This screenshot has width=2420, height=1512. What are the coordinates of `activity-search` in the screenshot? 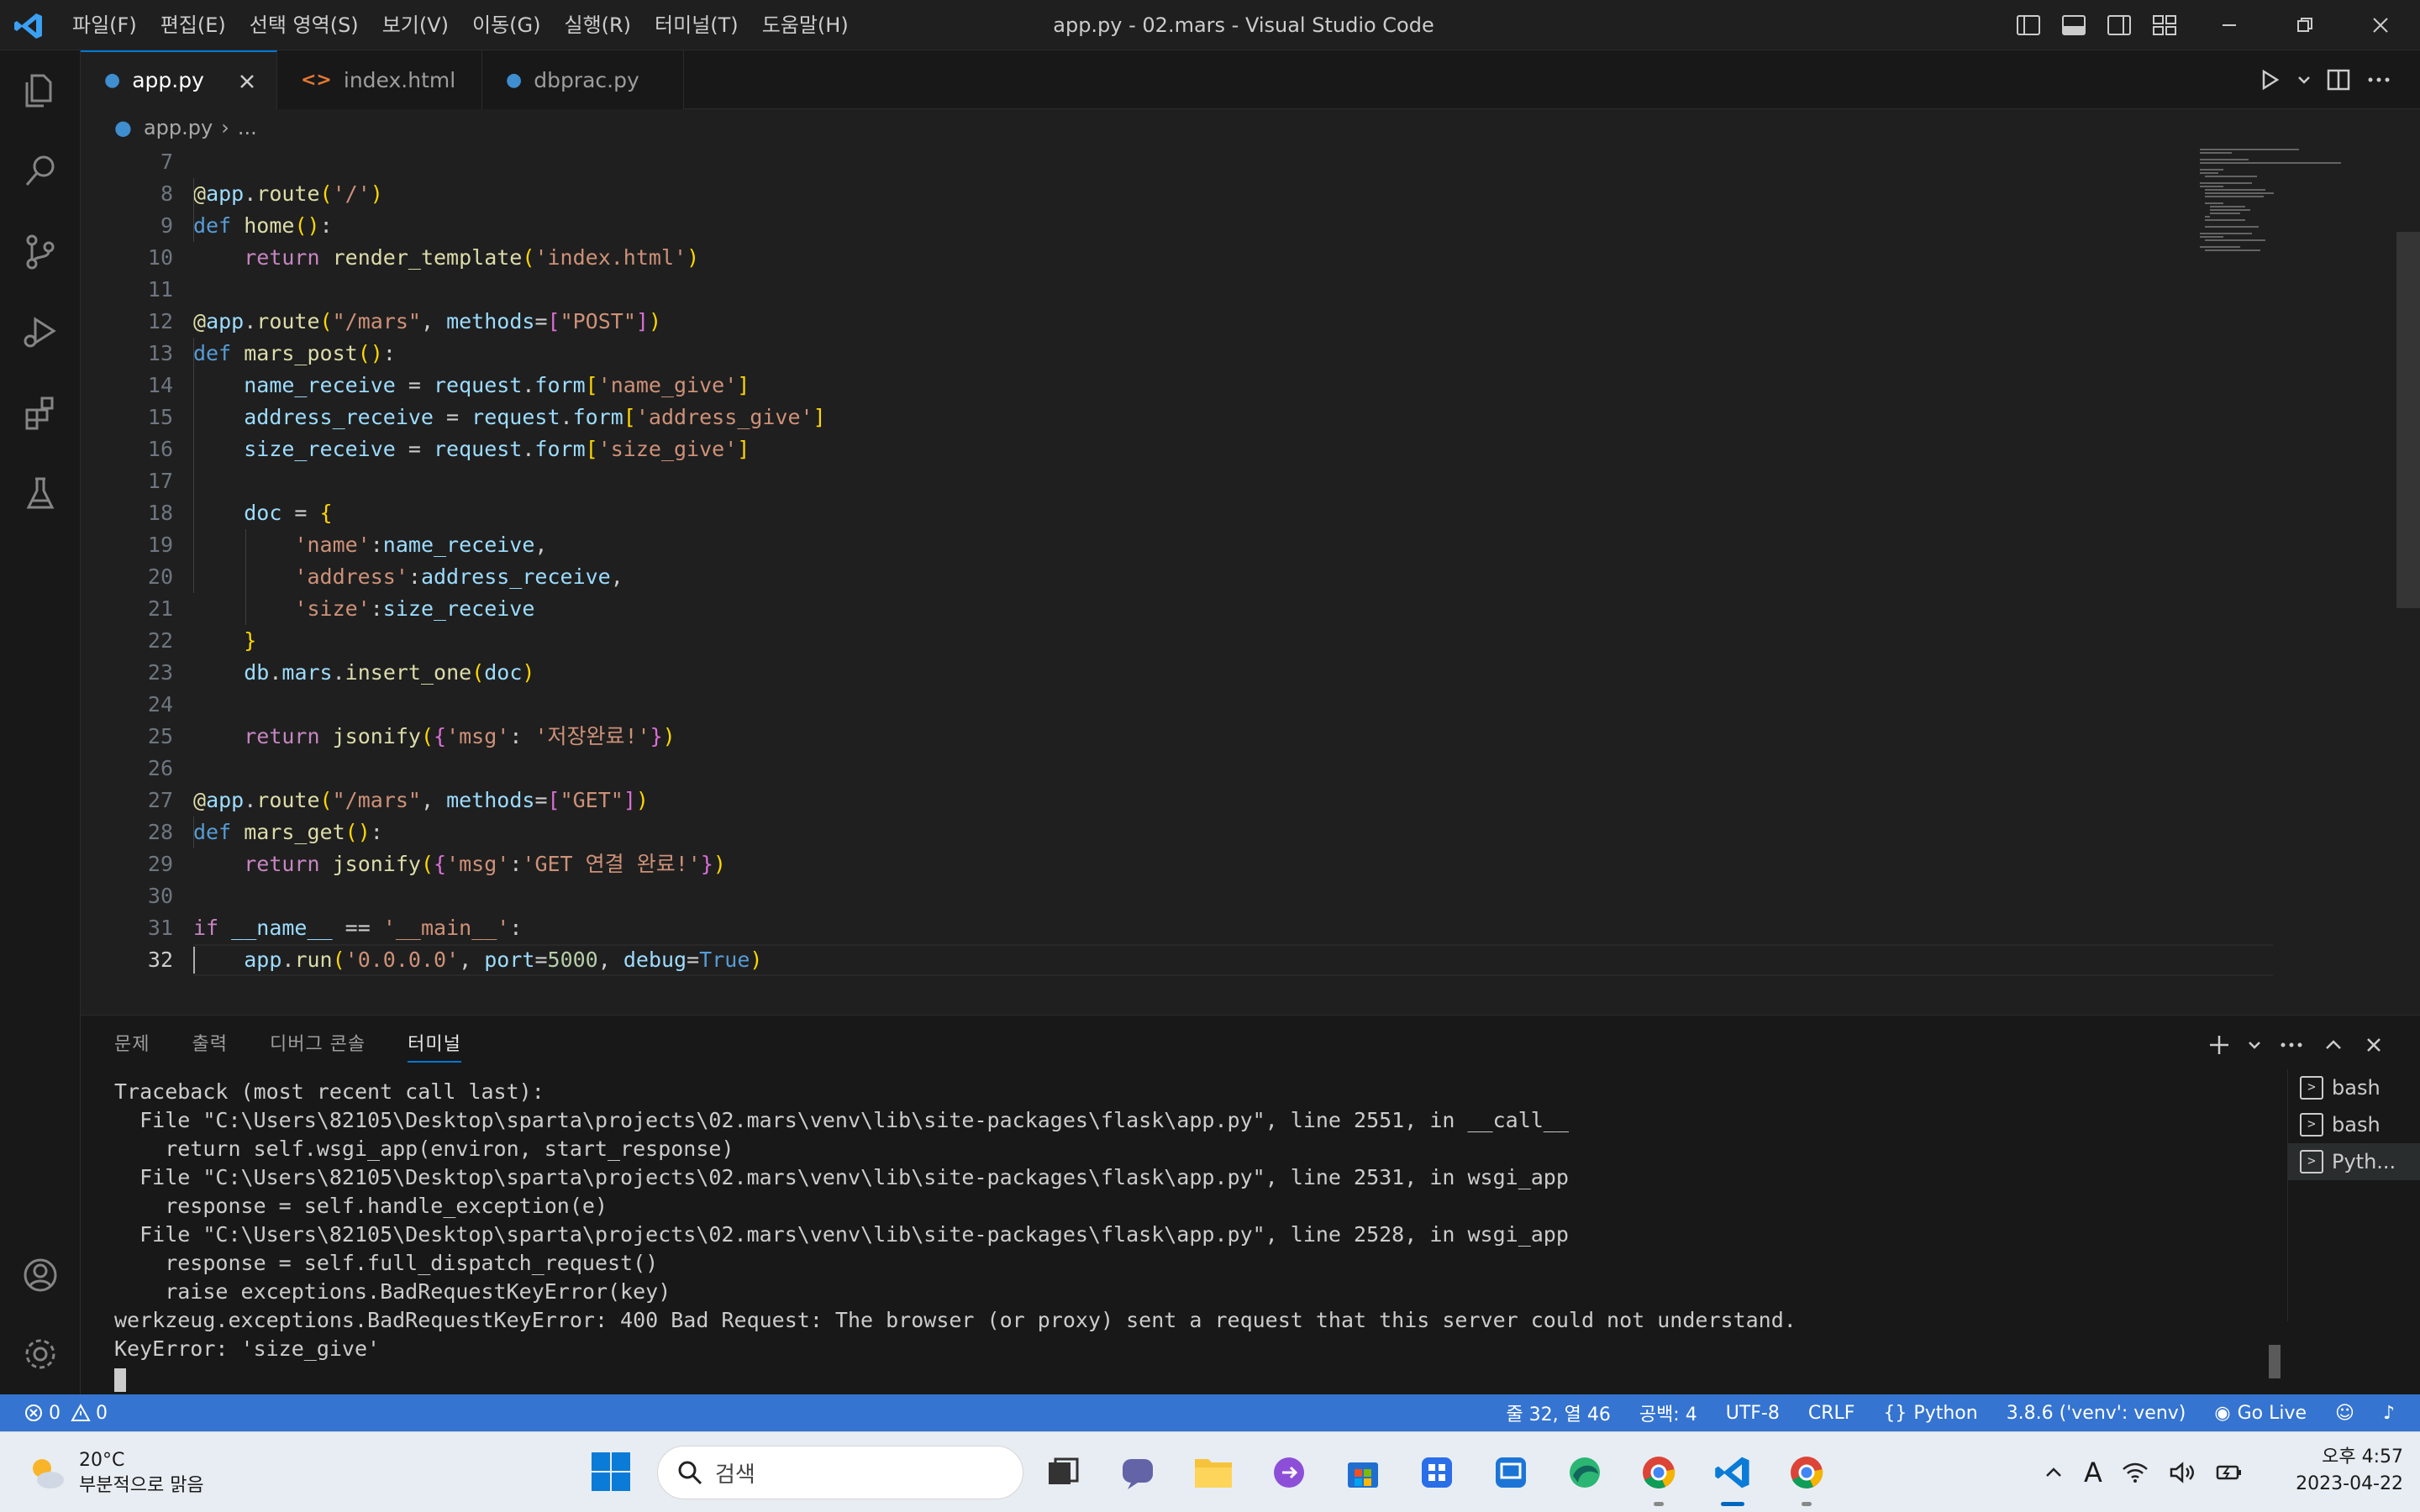 It's located at (40, 171).